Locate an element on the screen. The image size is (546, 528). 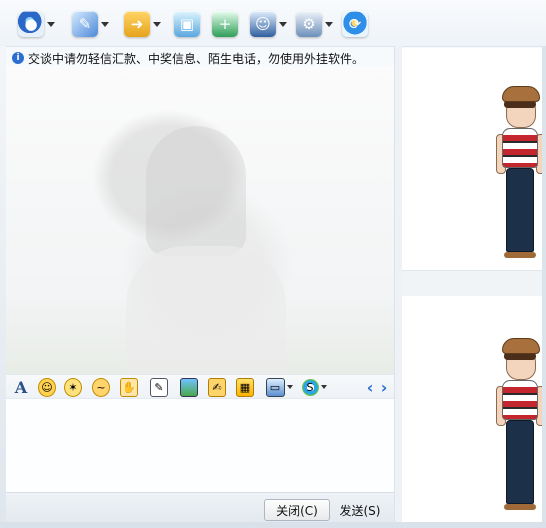
webcam-button: ● is located at coordinates (36, 24).